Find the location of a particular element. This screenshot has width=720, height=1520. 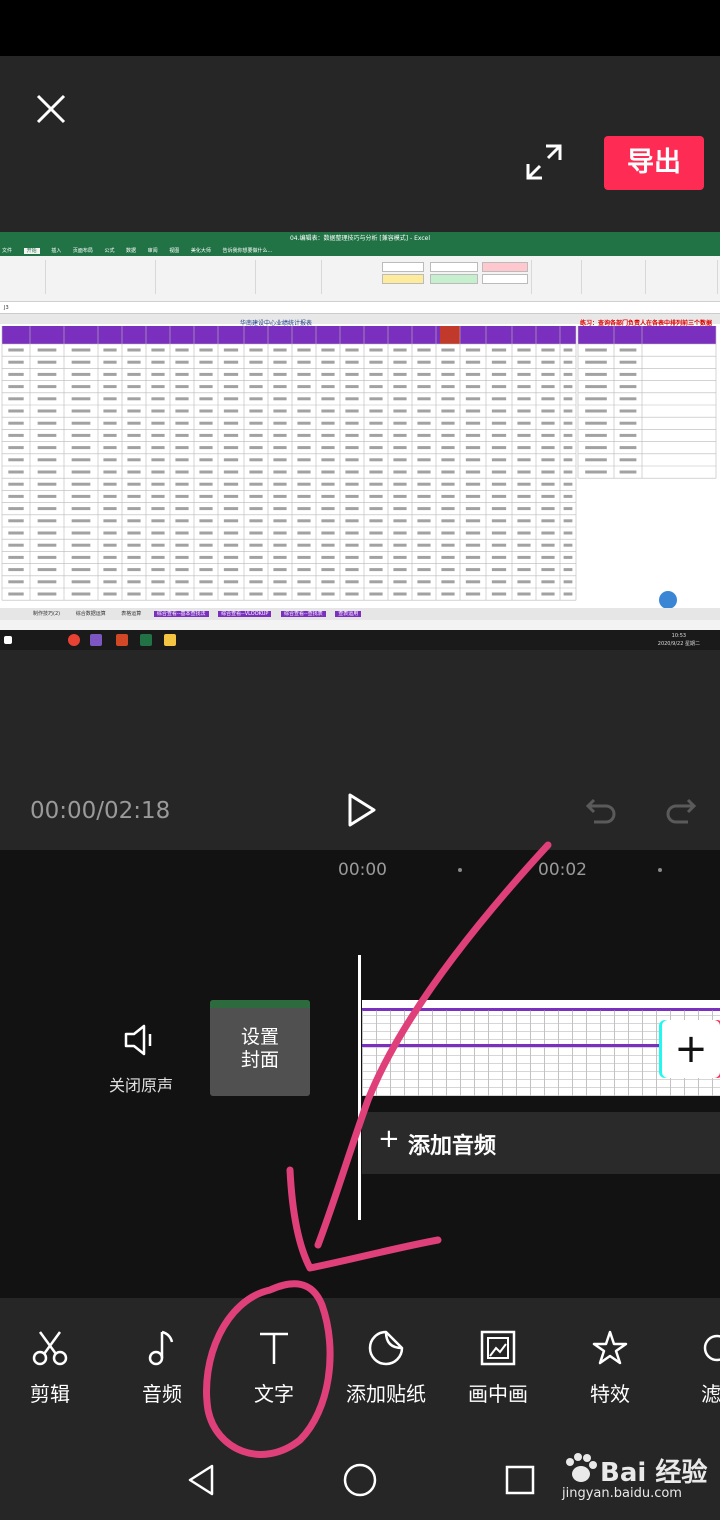

excel-tab: 视图 is located at coordinates (174, 251).